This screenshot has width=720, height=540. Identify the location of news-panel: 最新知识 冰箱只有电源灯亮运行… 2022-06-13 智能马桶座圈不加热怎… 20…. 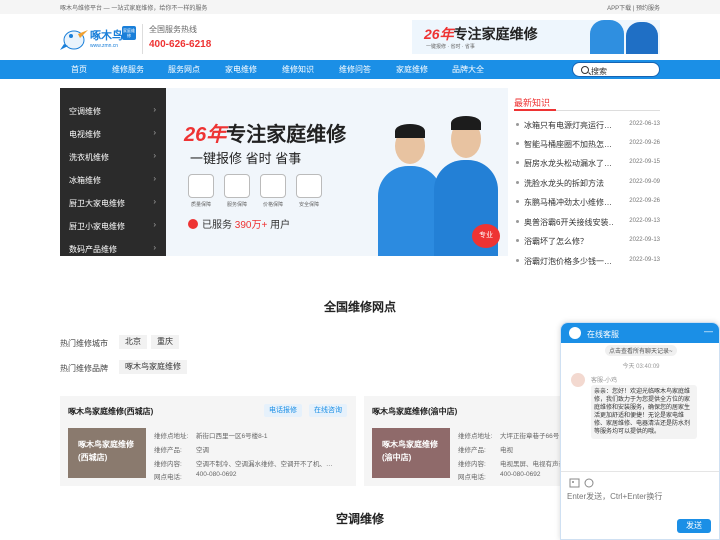
(587, 177).